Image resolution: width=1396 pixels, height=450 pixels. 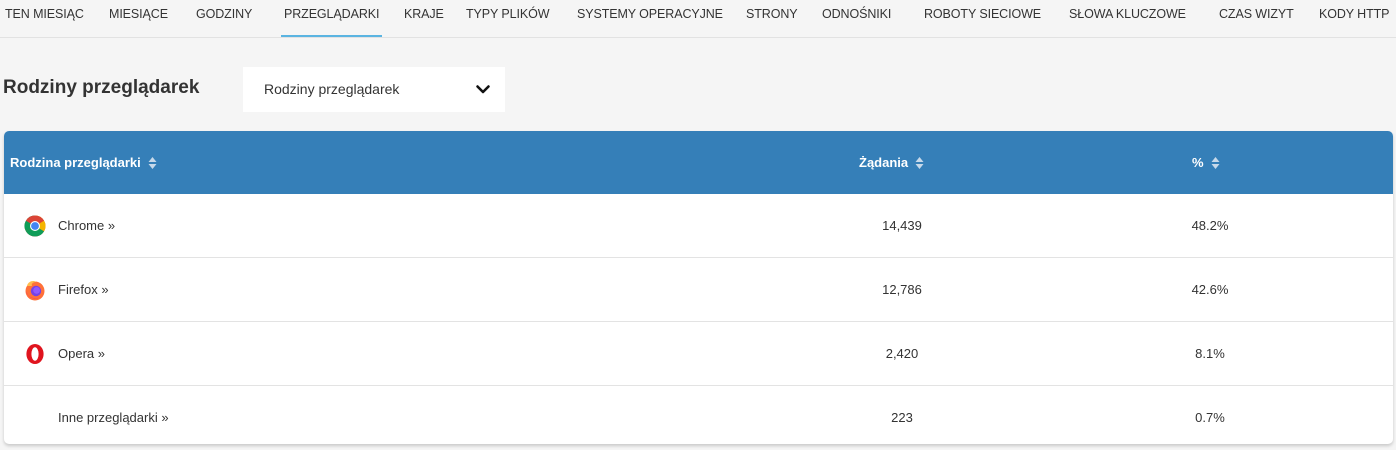 What do you see at coordinates (1210, 225) in the screenshot?
I see `percent-value: 48.2%` at bounding box center [1210, 225].